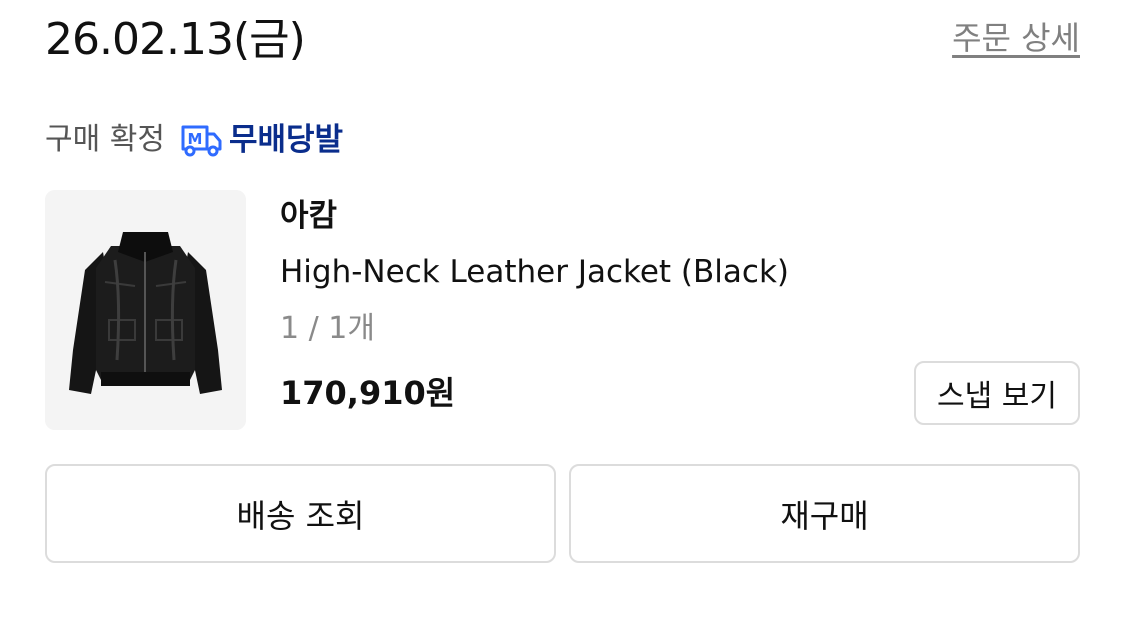 Image resolution: width=1125 pixels, height=632 pixels. What do you see at coordinates (300, 513) in the screenshot?
I see `track-delivery-button: 배송 조회` at bounding box center [300, 513].